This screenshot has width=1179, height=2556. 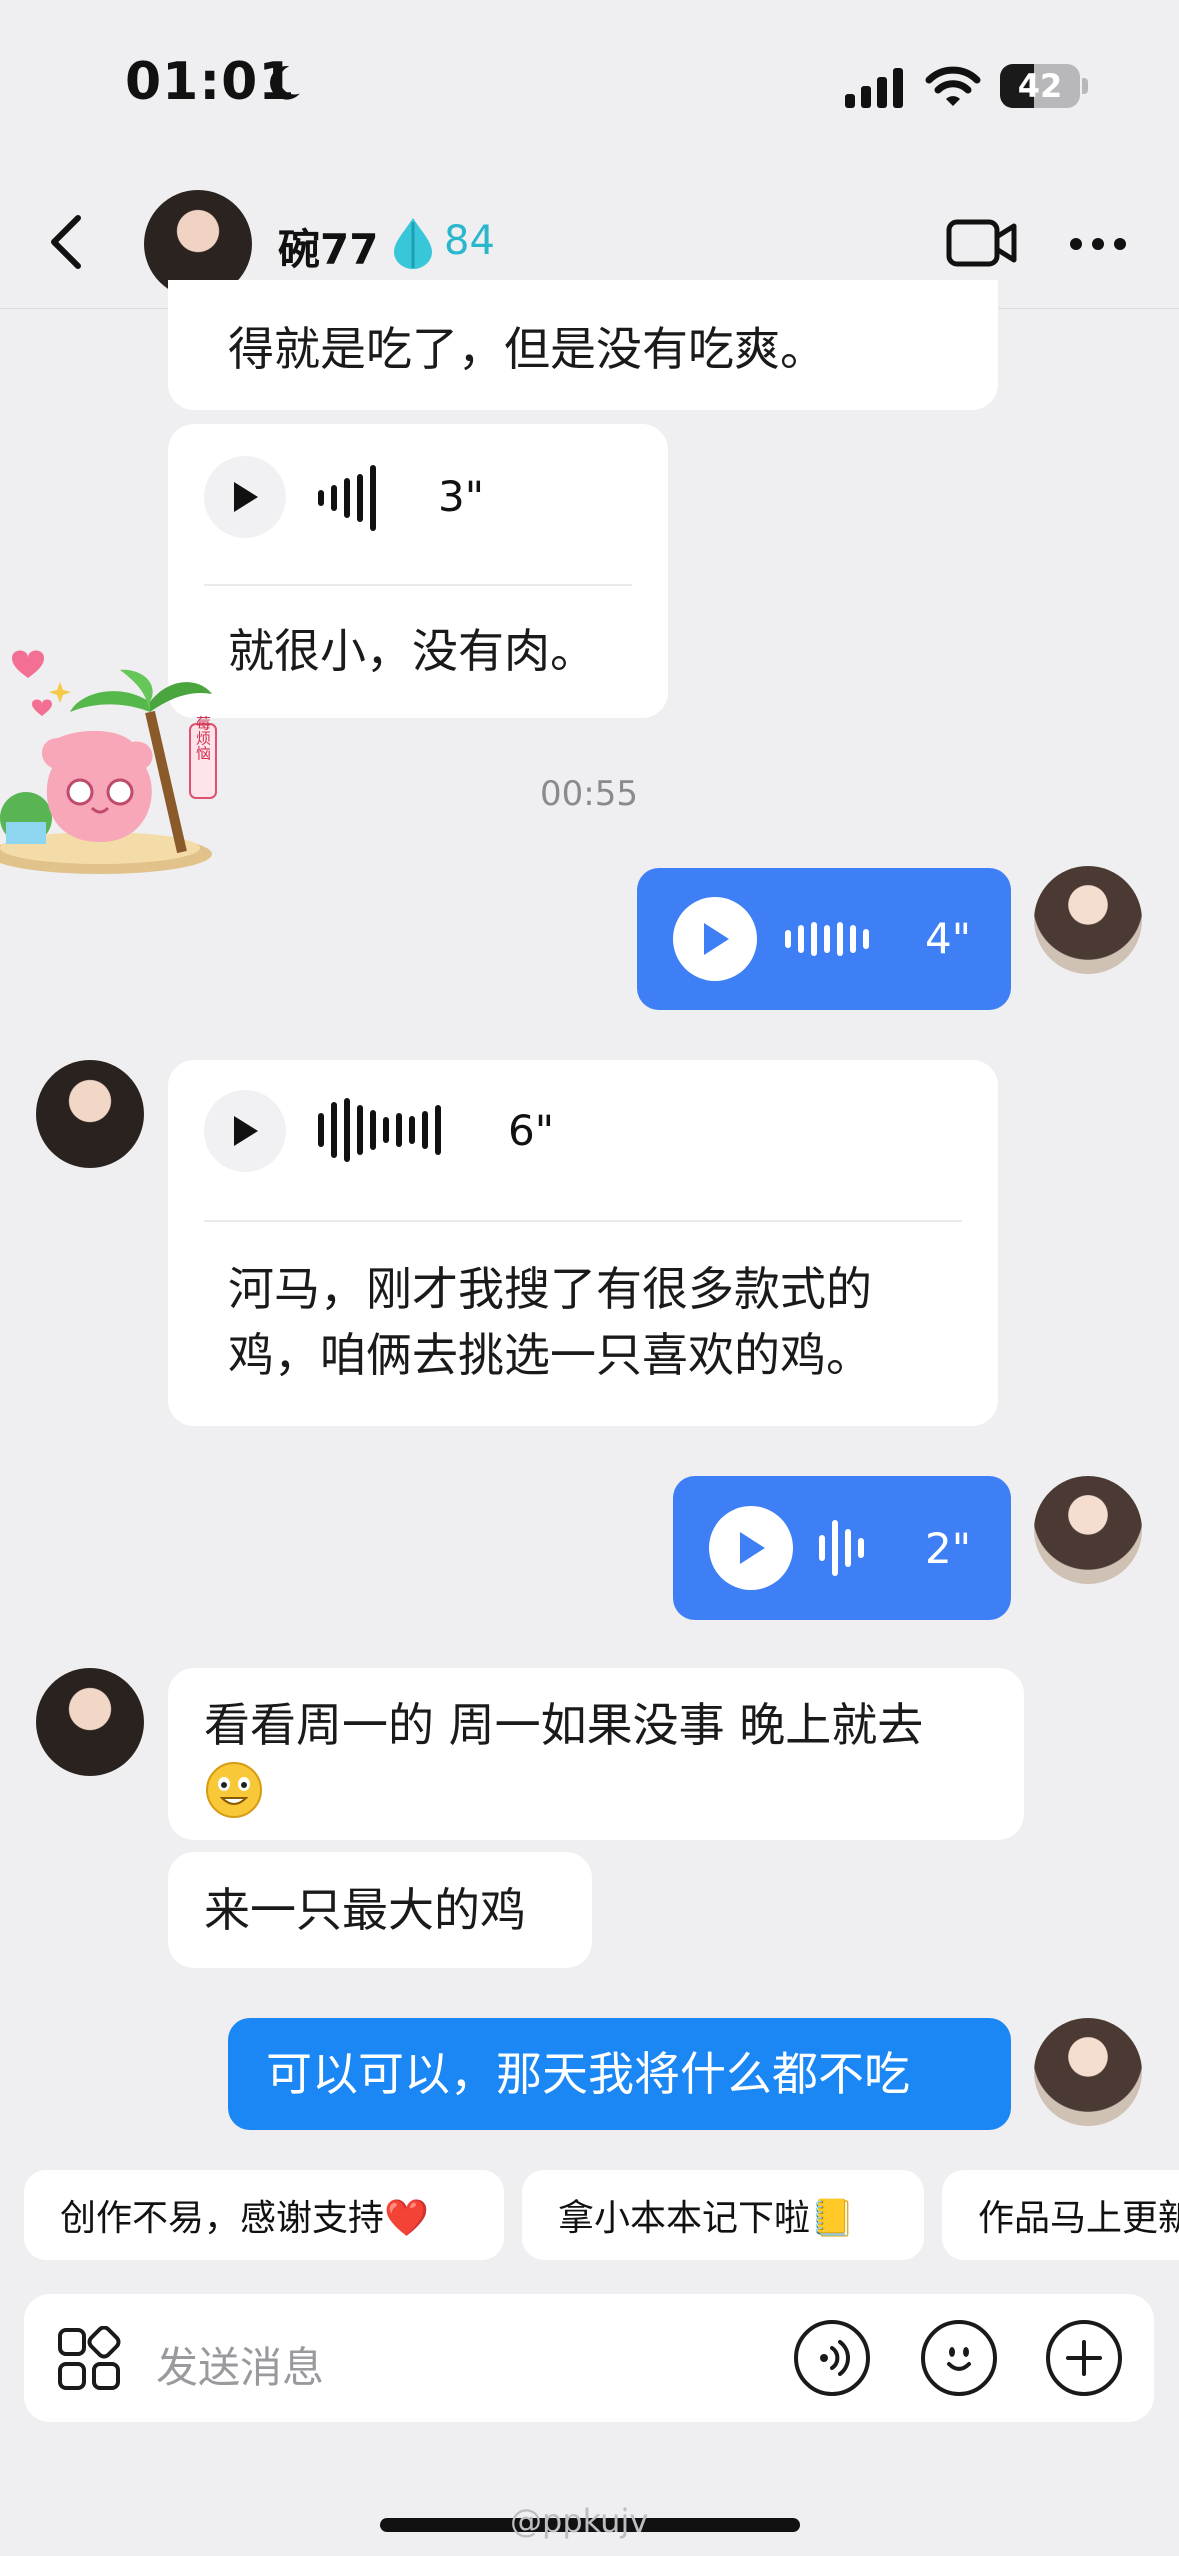 What do you see at coordinates (413, 243) in the screenshot?
I see `water-drop-icon` at bounding box center [413, 243].